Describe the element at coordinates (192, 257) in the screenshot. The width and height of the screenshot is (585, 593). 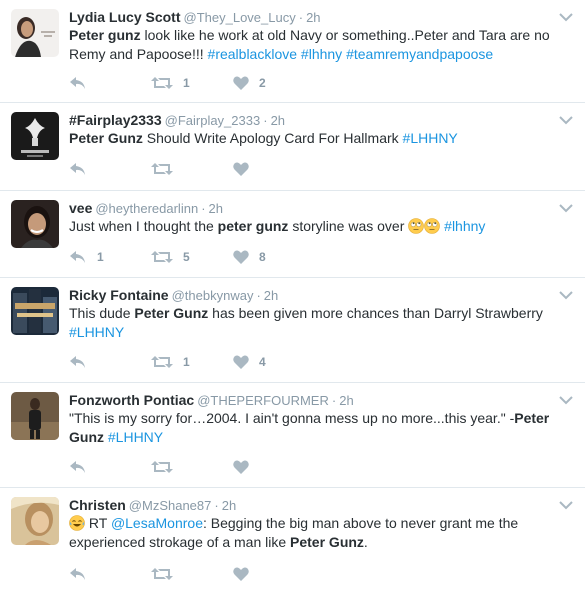
I see `retweet-action: 5` at that location.